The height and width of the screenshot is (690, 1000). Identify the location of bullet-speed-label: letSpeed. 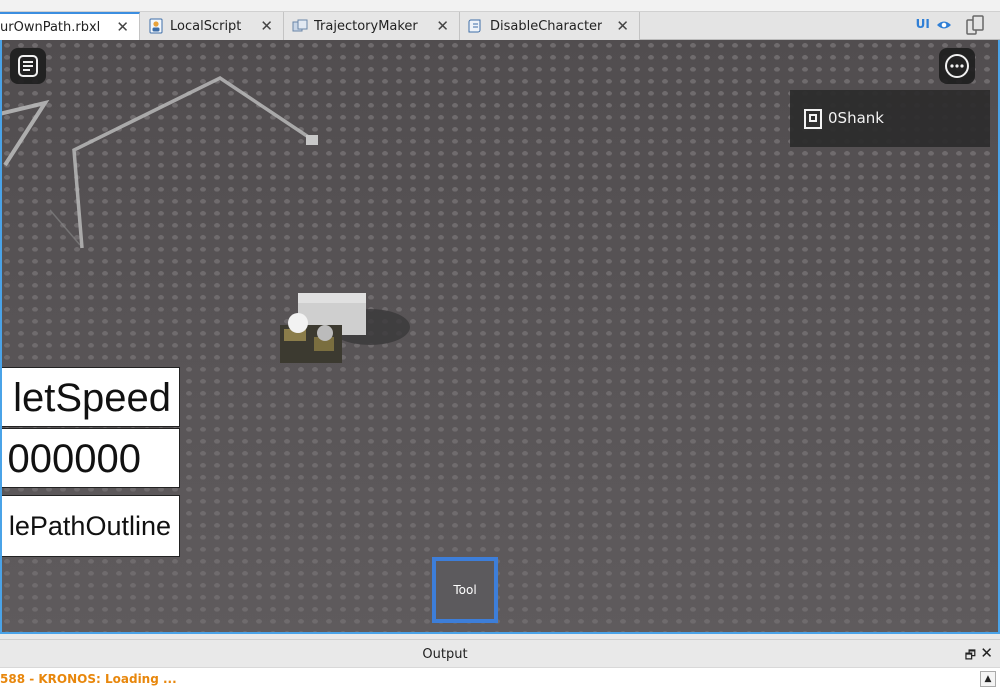
(90, 397).